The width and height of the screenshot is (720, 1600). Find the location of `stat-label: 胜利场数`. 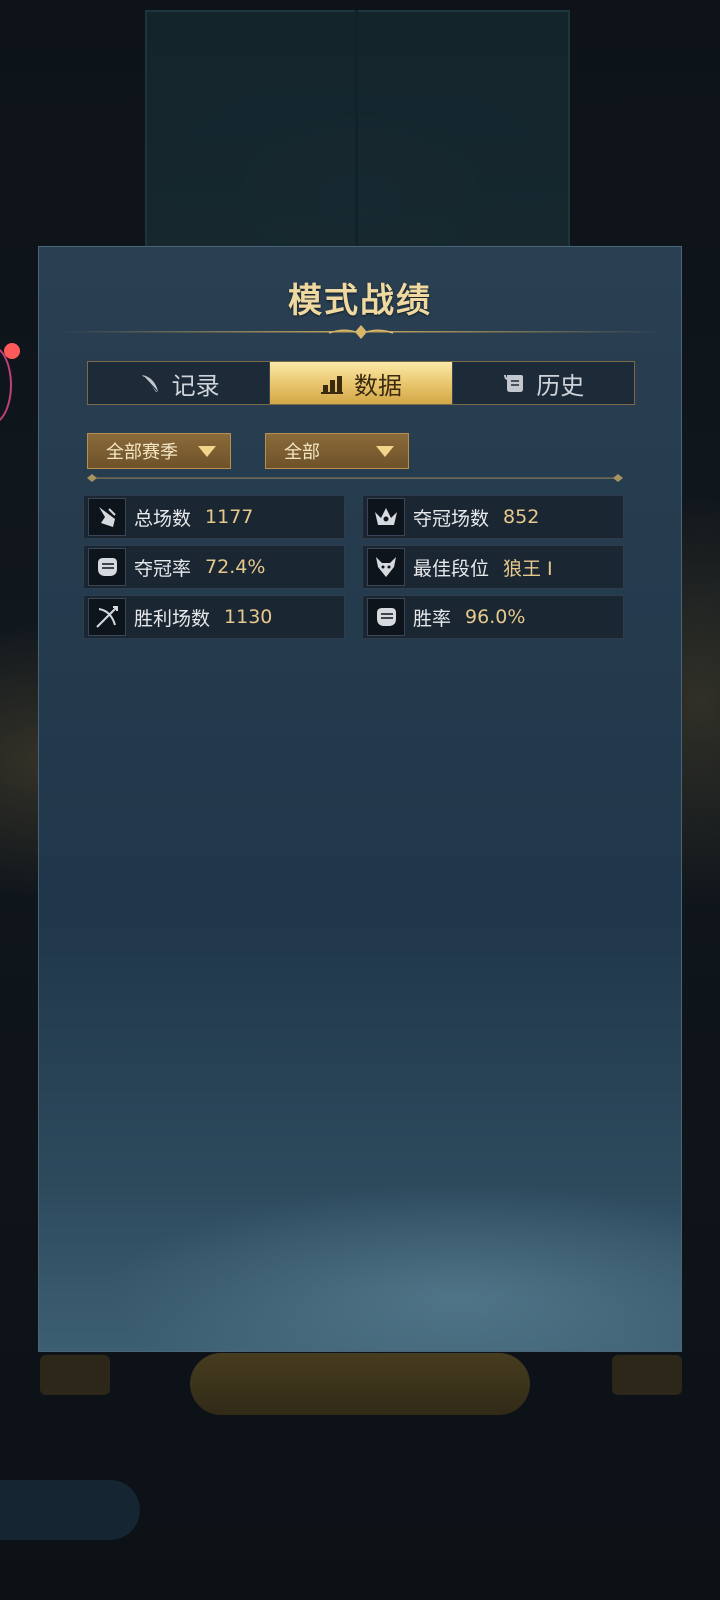

stat-label: 胜利场数 is located at coordinates (172, 618).